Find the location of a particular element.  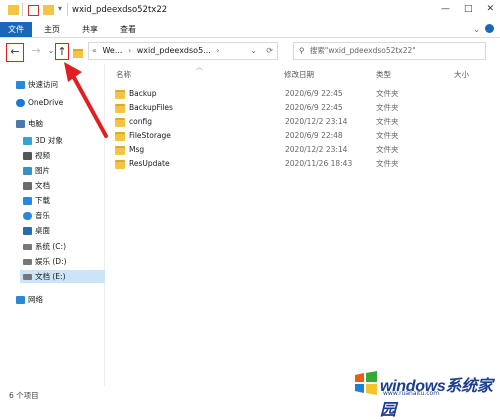

file-name: BackupFiles is located at coordinates (151, 107).